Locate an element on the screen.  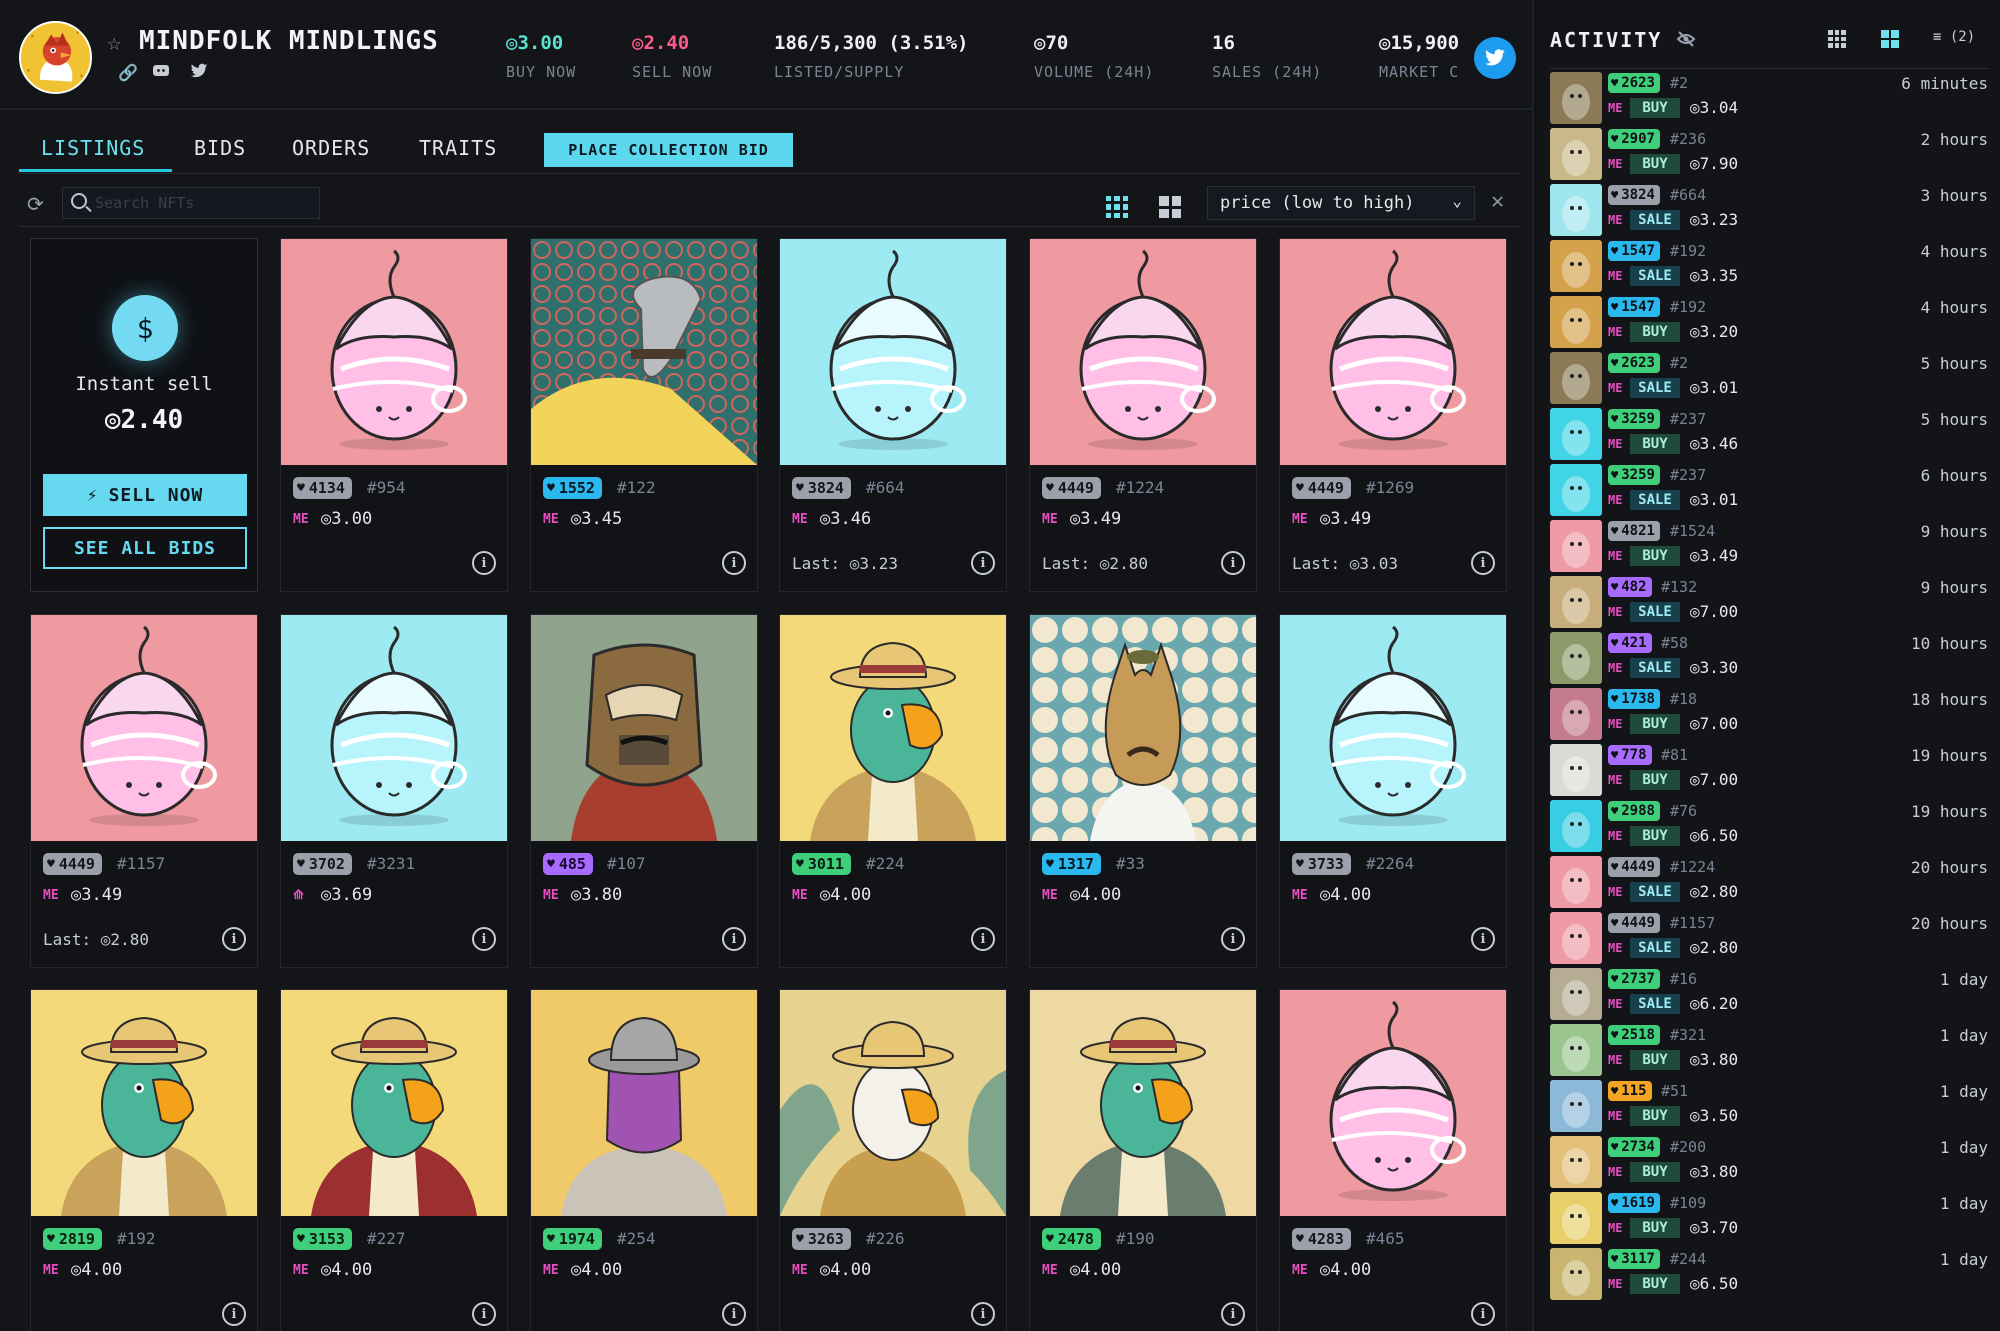
grid-view-small-icon is located at coordinates (1117, 207).